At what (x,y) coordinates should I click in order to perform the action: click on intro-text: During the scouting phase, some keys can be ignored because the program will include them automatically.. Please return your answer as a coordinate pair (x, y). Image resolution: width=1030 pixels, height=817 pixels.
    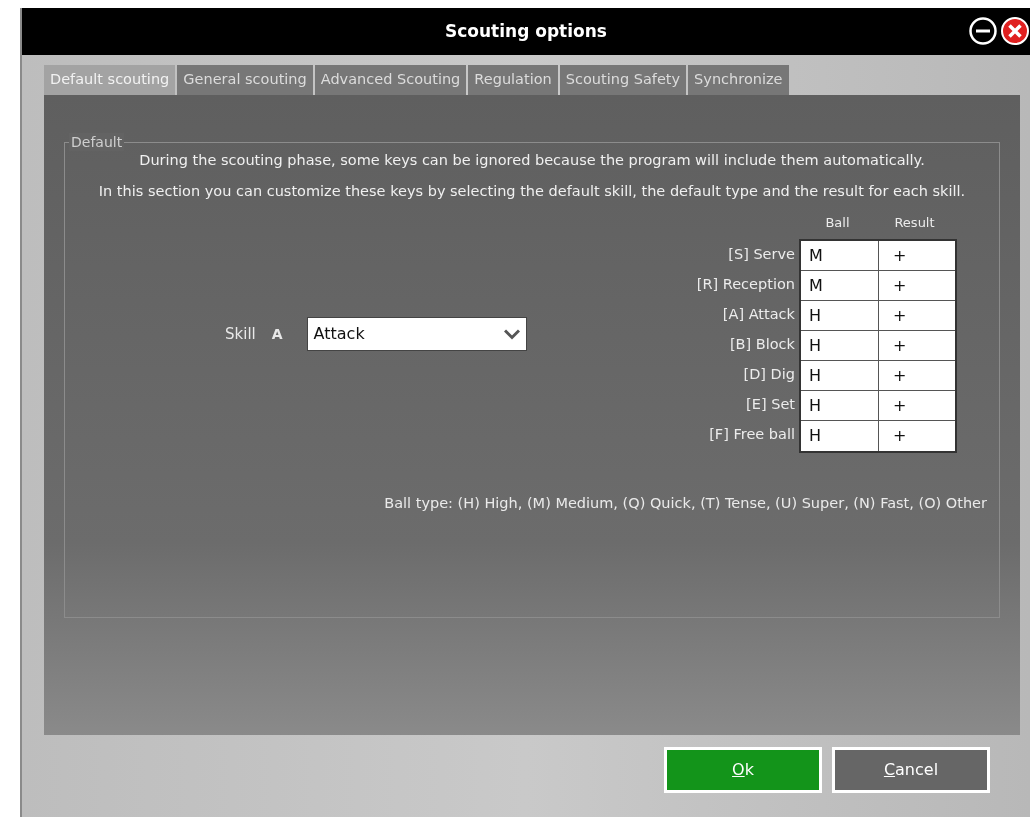
    Looking at the image, I should click on (532, 160).